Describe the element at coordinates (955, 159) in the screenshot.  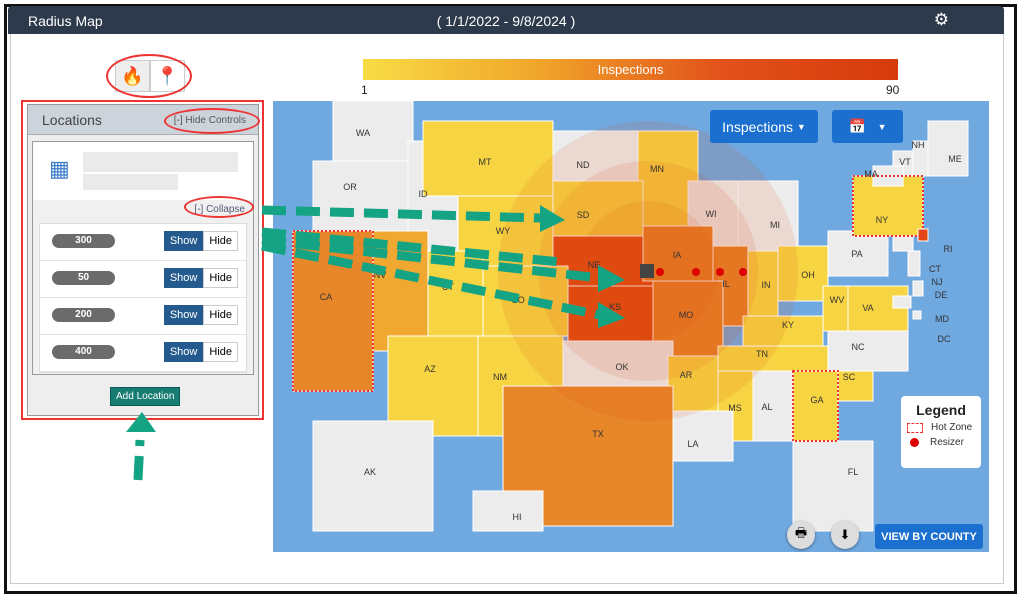
I see `state-label: ME` at that location.